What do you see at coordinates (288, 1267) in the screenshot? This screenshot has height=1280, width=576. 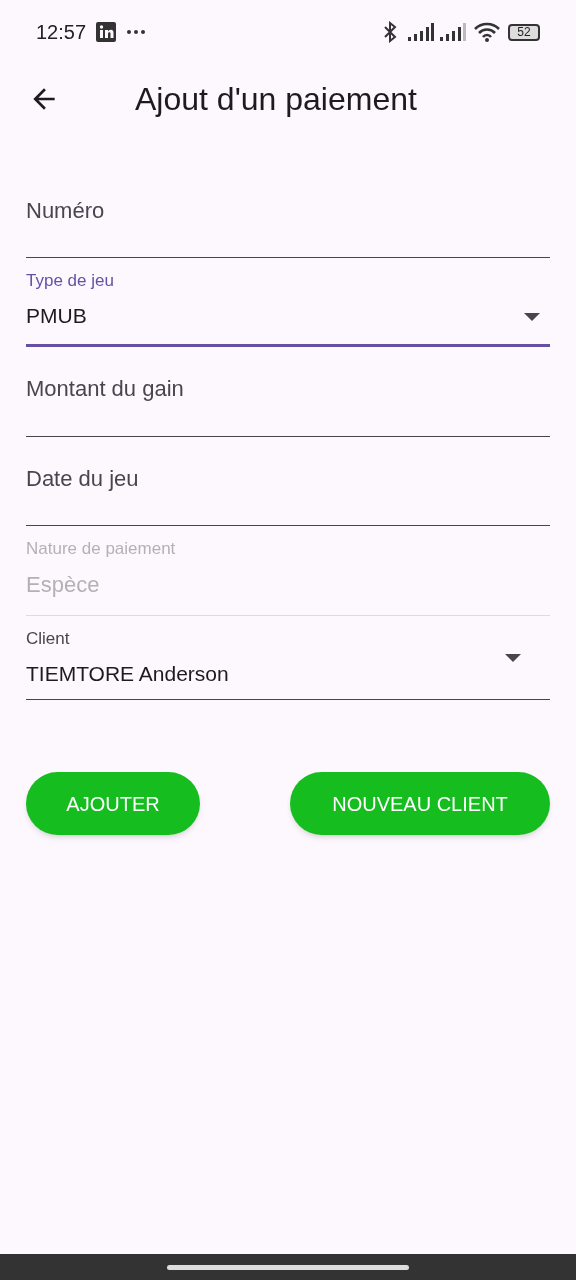 I see `home-indicator` at bounding box center [288, 1267].